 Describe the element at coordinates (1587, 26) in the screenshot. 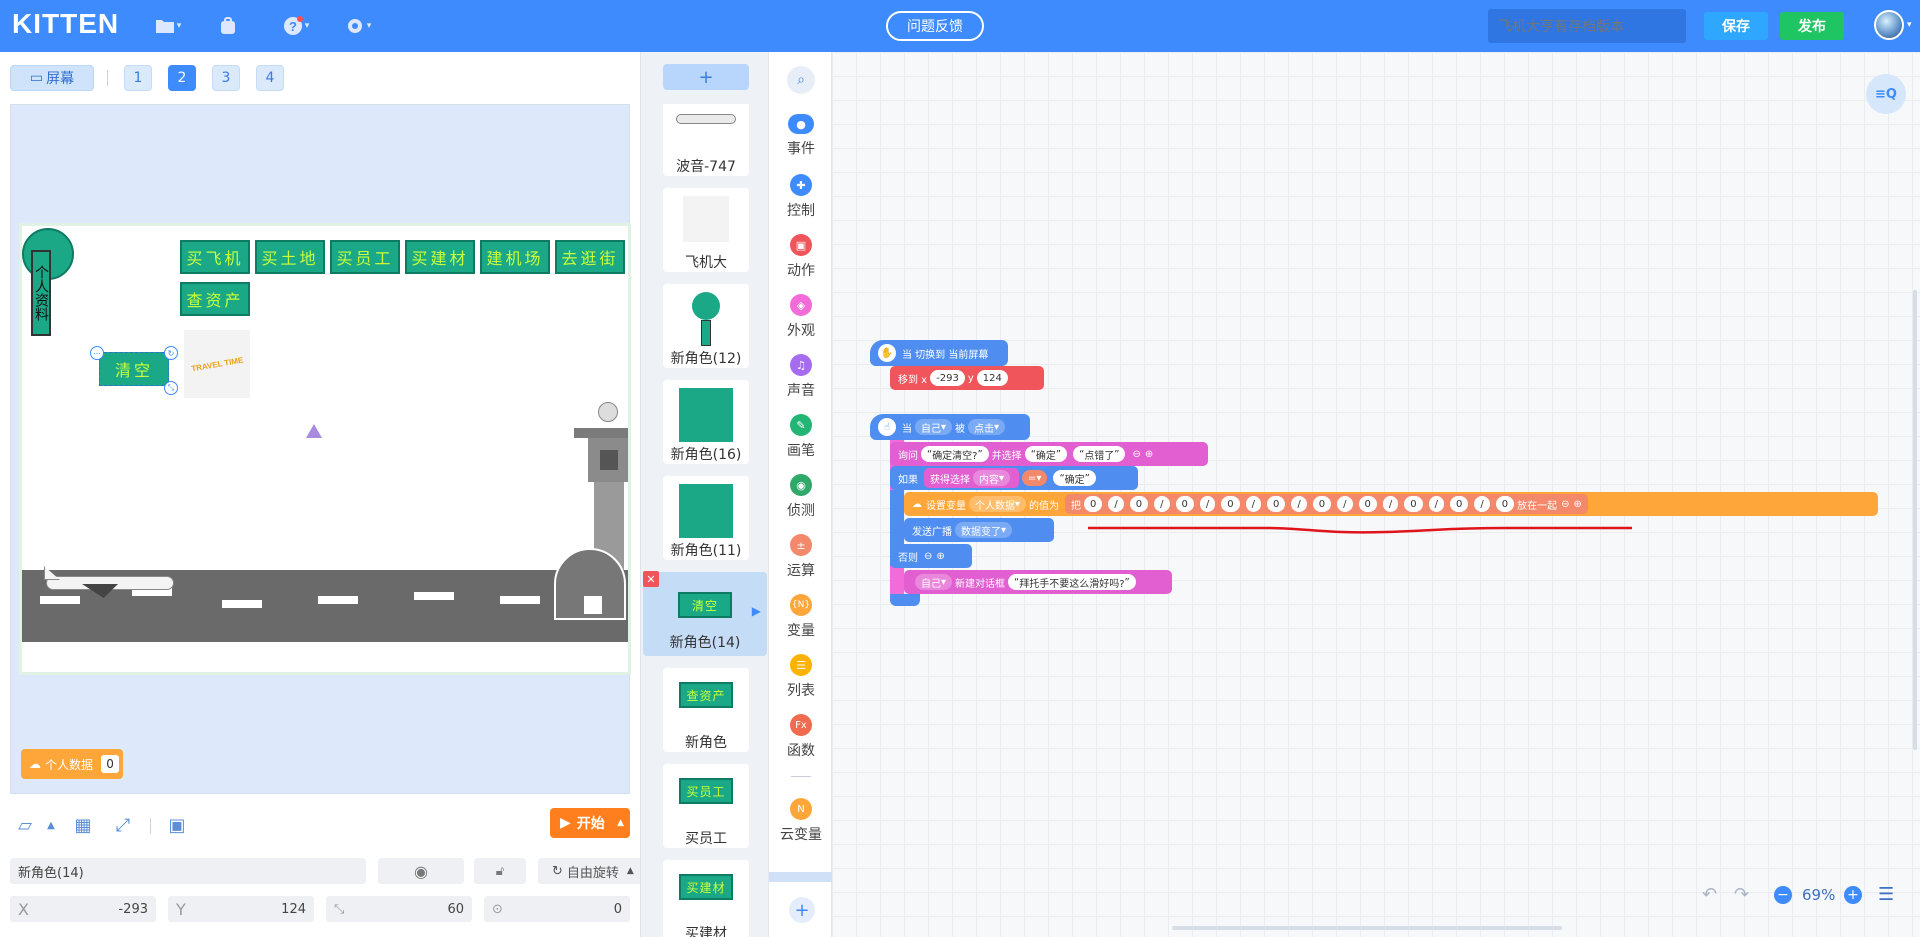

I see `version-search-input` at that location.